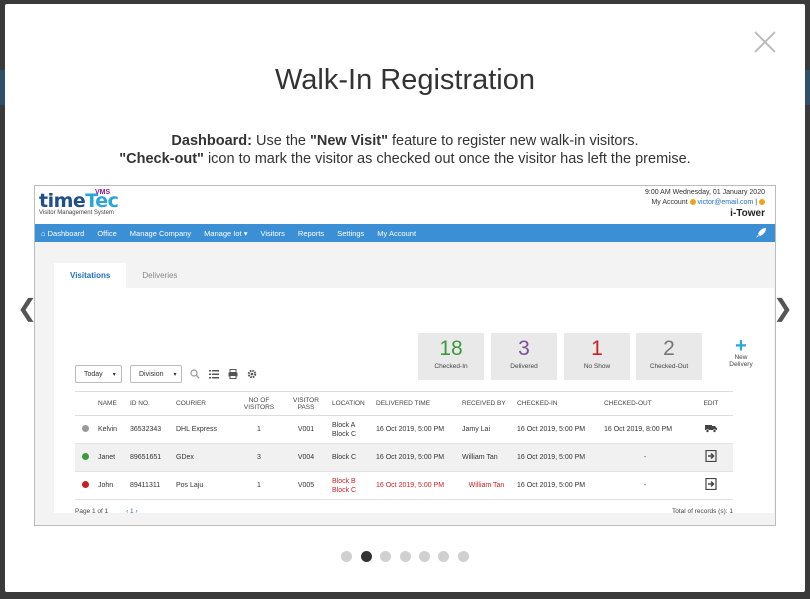 This screenshot has height=599, width=810. I want to click on nav-office: Office, so click(106, 233).